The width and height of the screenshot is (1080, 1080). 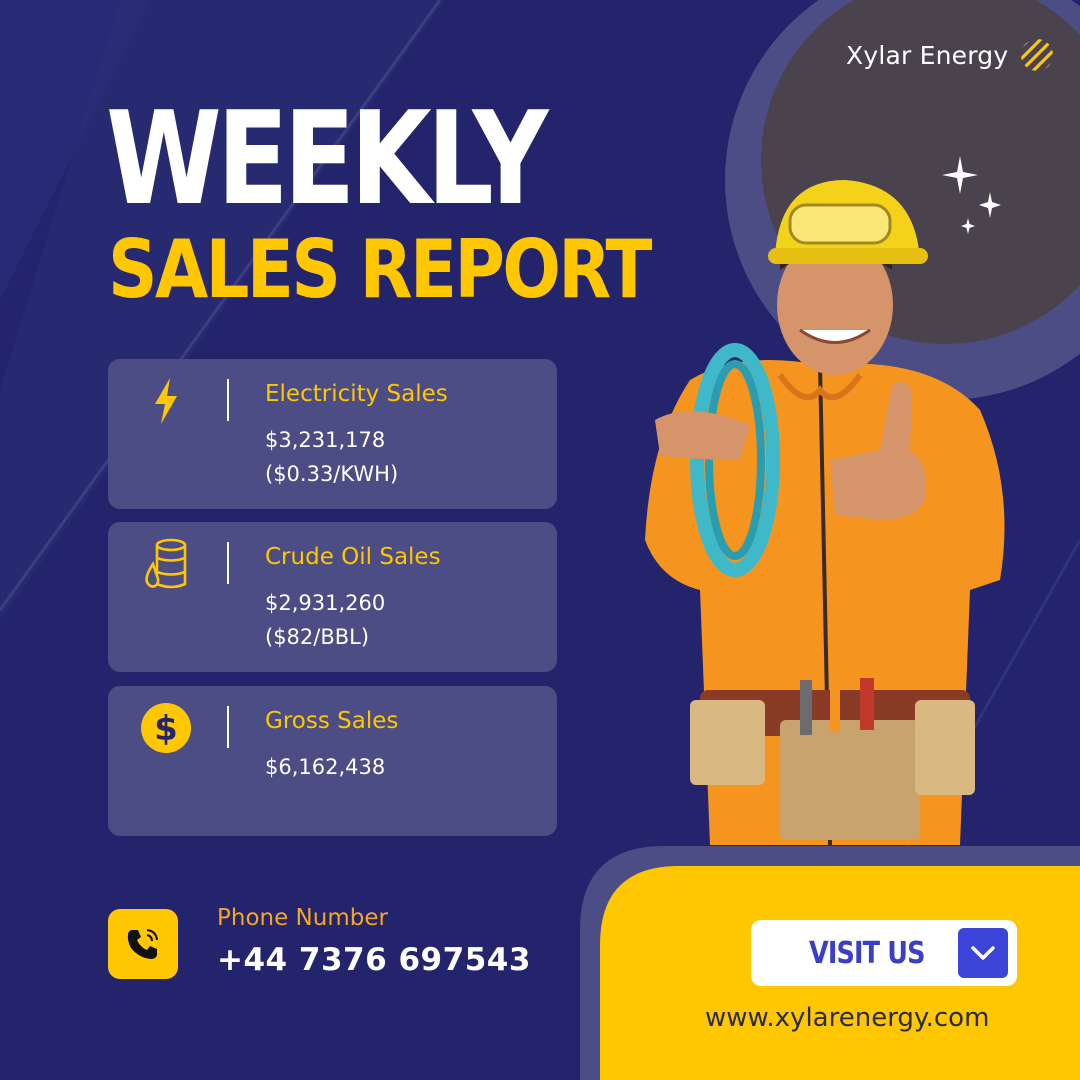 What do you see at coordinates (317, 637) in the screenshot?
I see `card-rate: ($82/BBL)` at bounding box center [317, 637].